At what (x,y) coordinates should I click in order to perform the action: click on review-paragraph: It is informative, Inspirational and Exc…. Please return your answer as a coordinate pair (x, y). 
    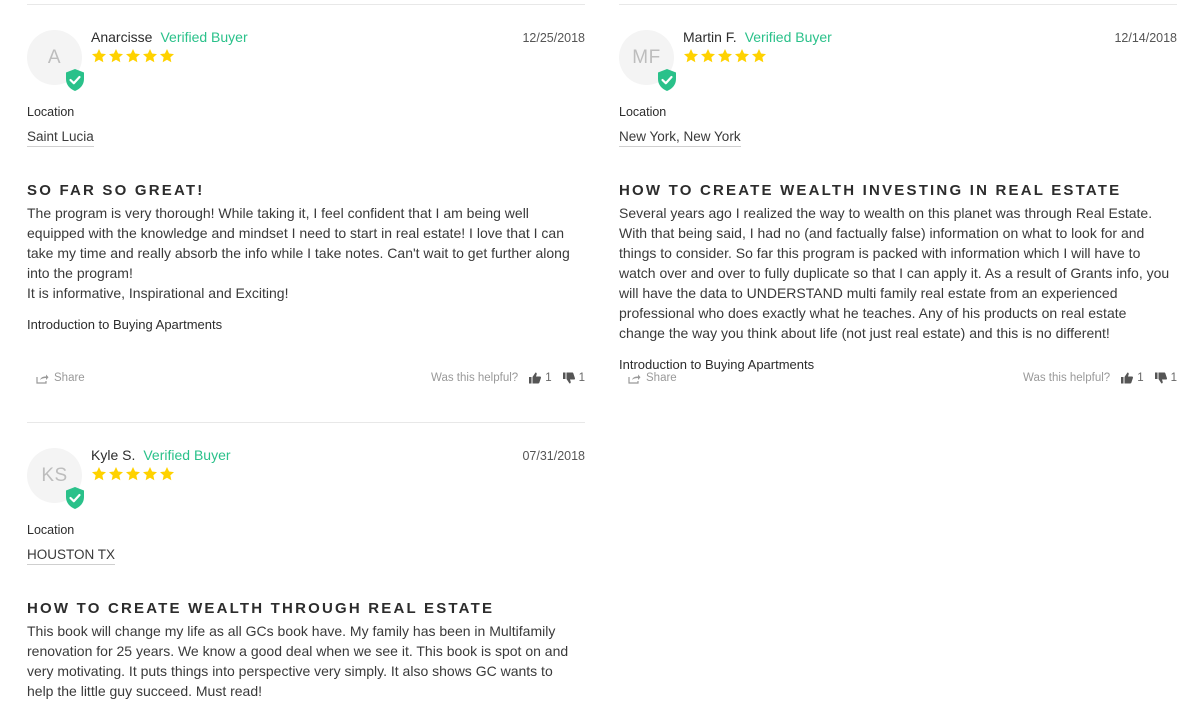
    Looking at the image, I should click on (158, 293).